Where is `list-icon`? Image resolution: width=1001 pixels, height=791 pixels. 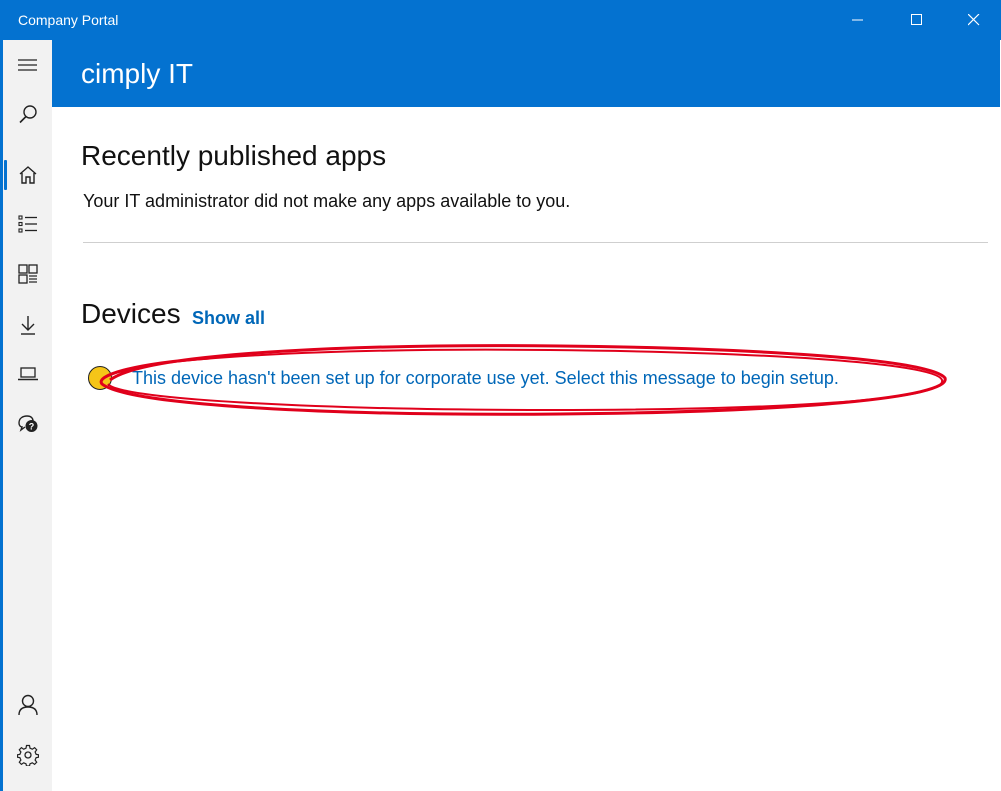
list-icon is located at coordinates (27, 224).